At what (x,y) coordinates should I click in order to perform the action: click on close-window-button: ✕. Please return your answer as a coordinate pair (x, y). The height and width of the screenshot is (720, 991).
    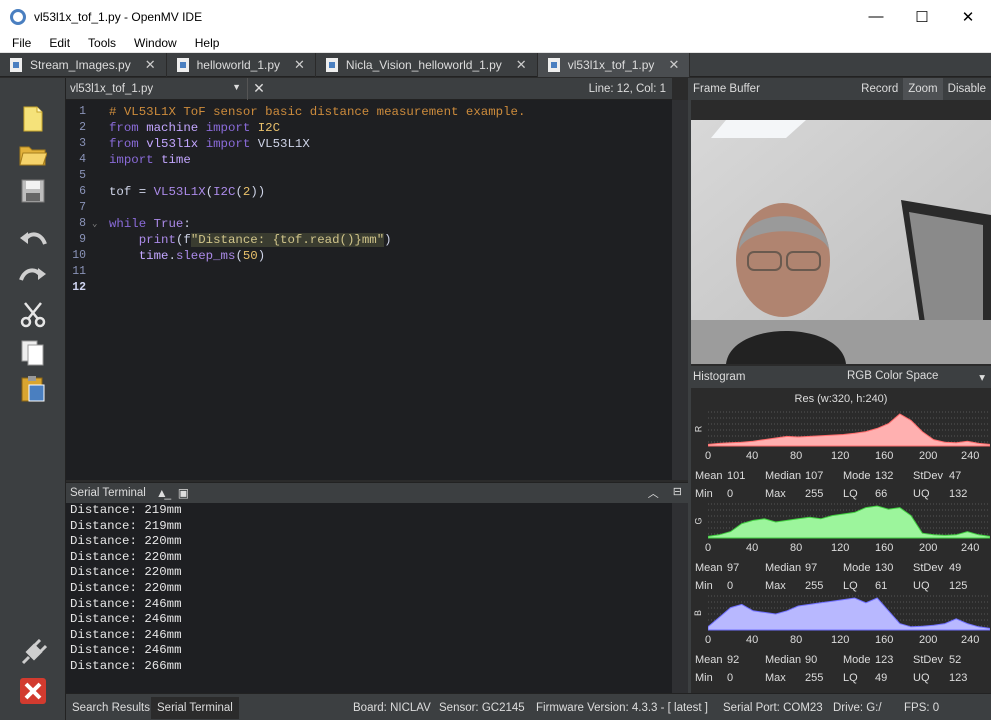
    Looking at the image, I should click on (968, 16).